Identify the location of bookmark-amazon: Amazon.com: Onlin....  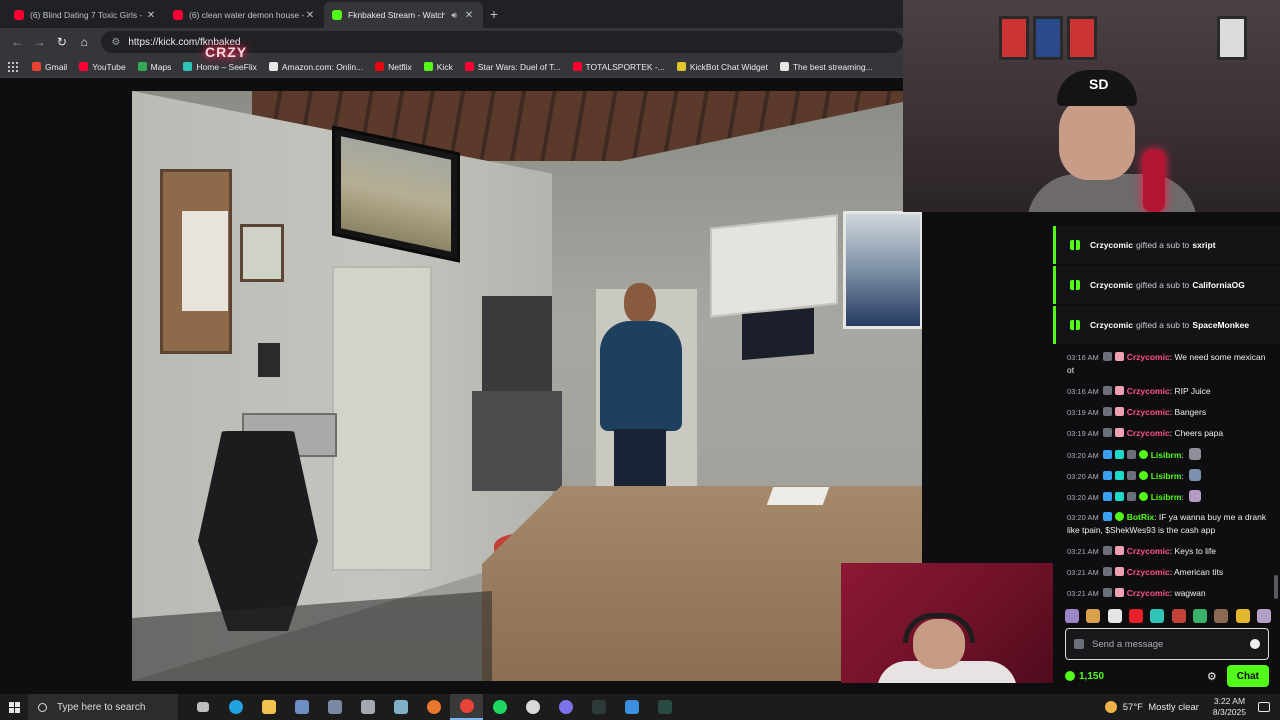
(315, 67).